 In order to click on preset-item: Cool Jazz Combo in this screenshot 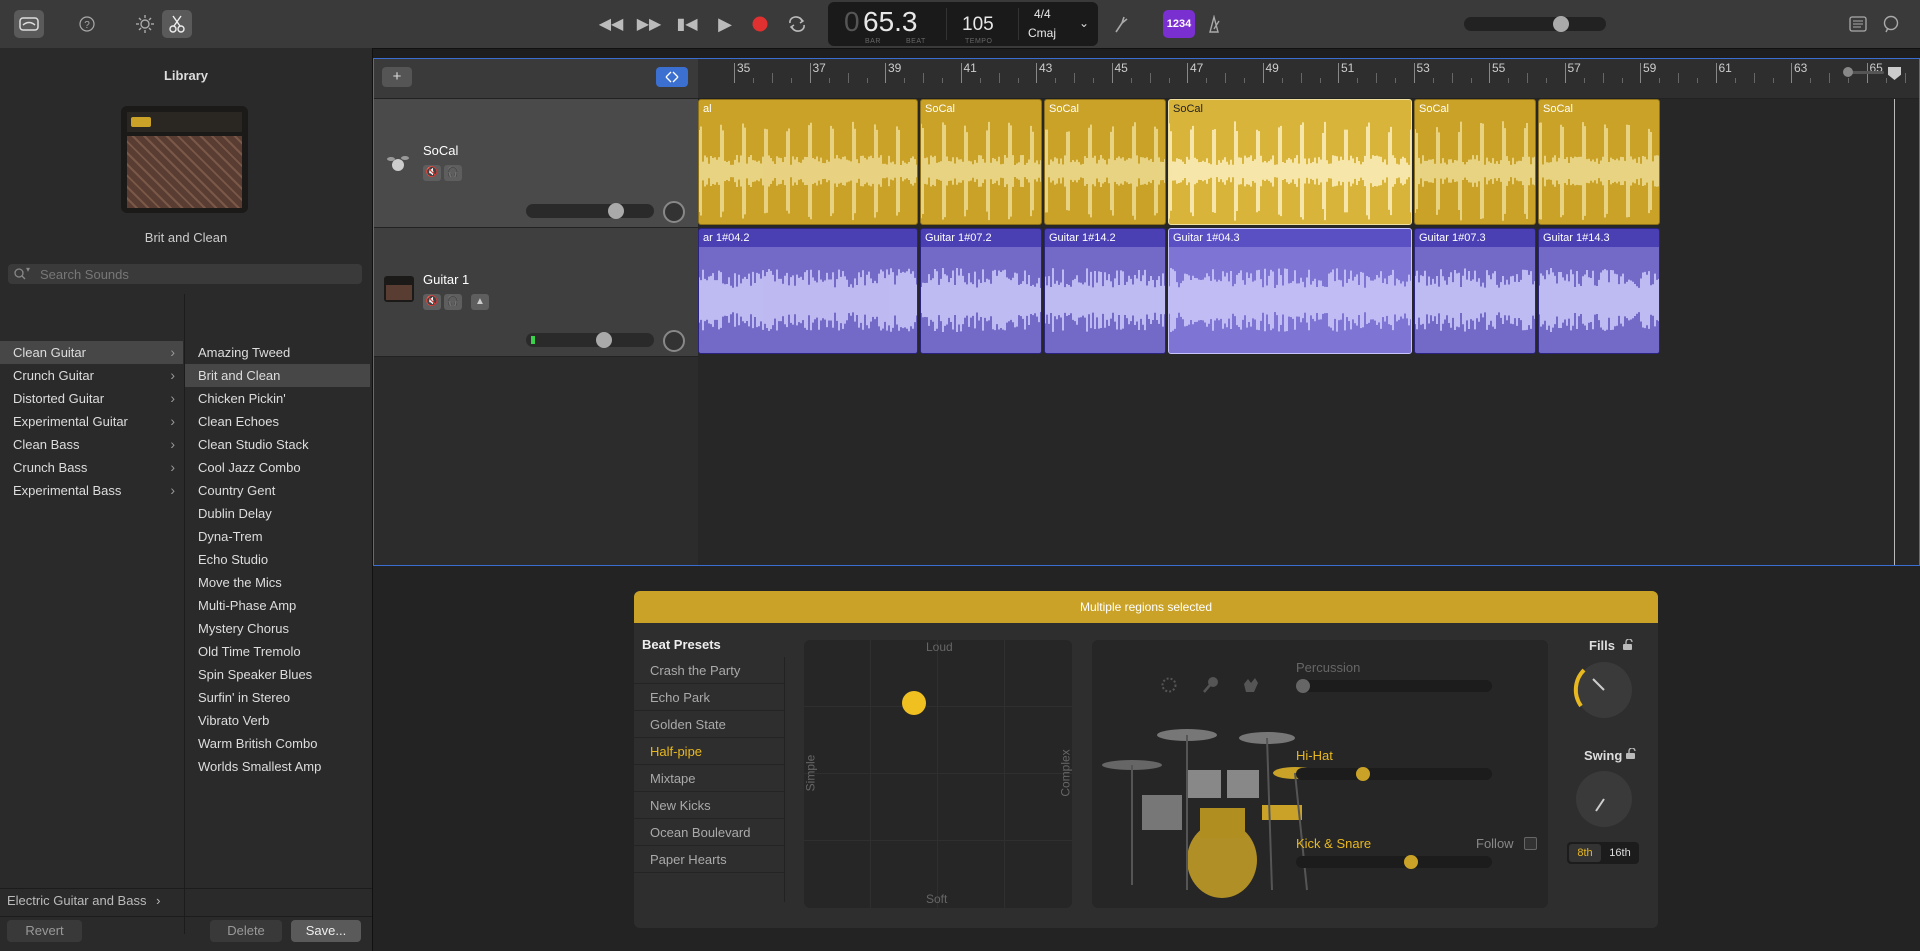, I will do `click(277, 467)`.